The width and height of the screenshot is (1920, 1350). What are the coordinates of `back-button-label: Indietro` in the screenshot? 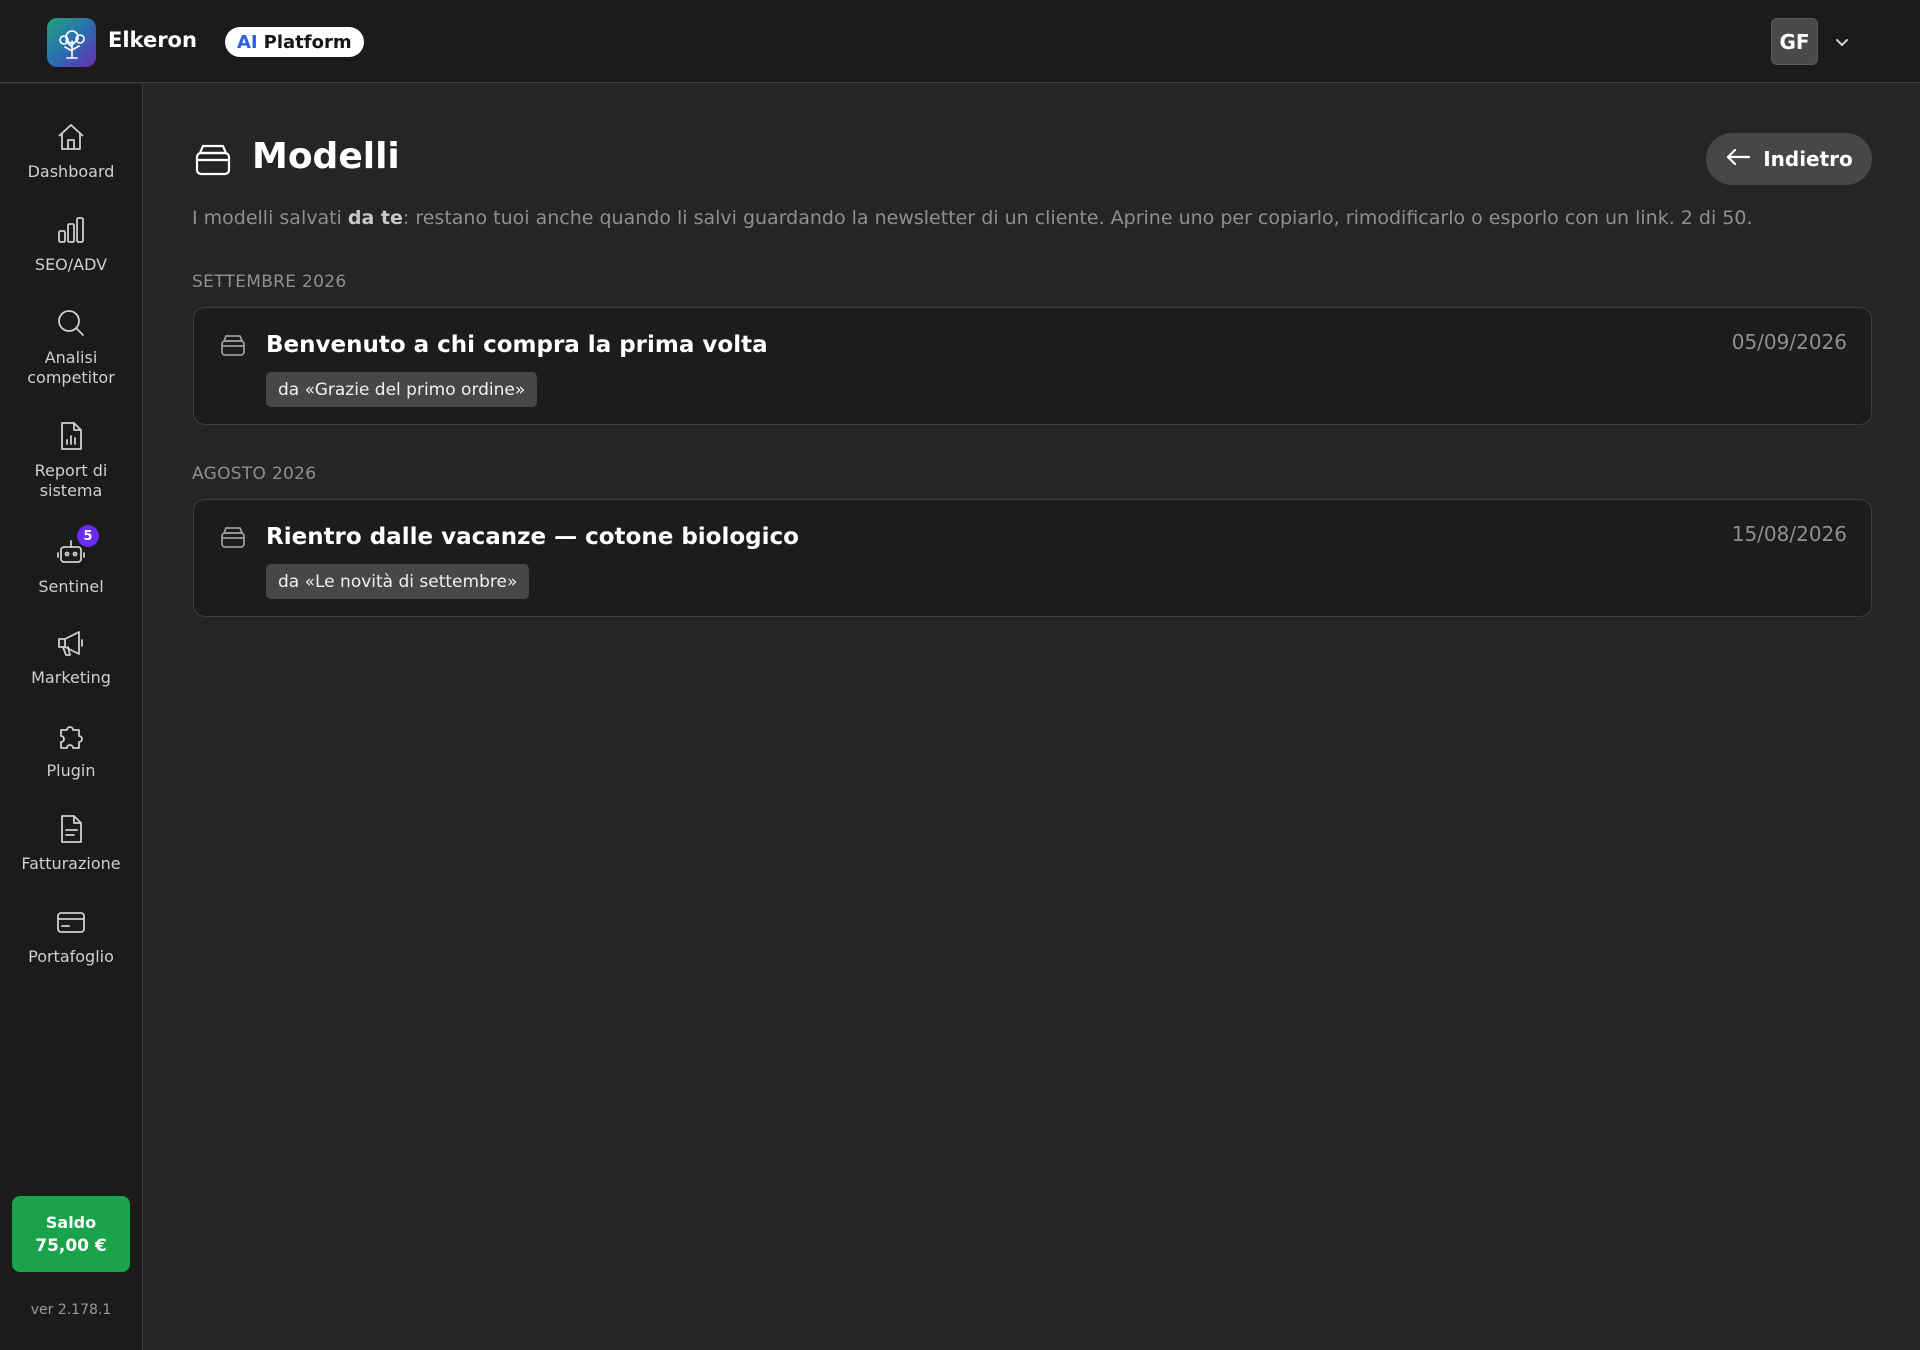 It's located at (1808, 159).